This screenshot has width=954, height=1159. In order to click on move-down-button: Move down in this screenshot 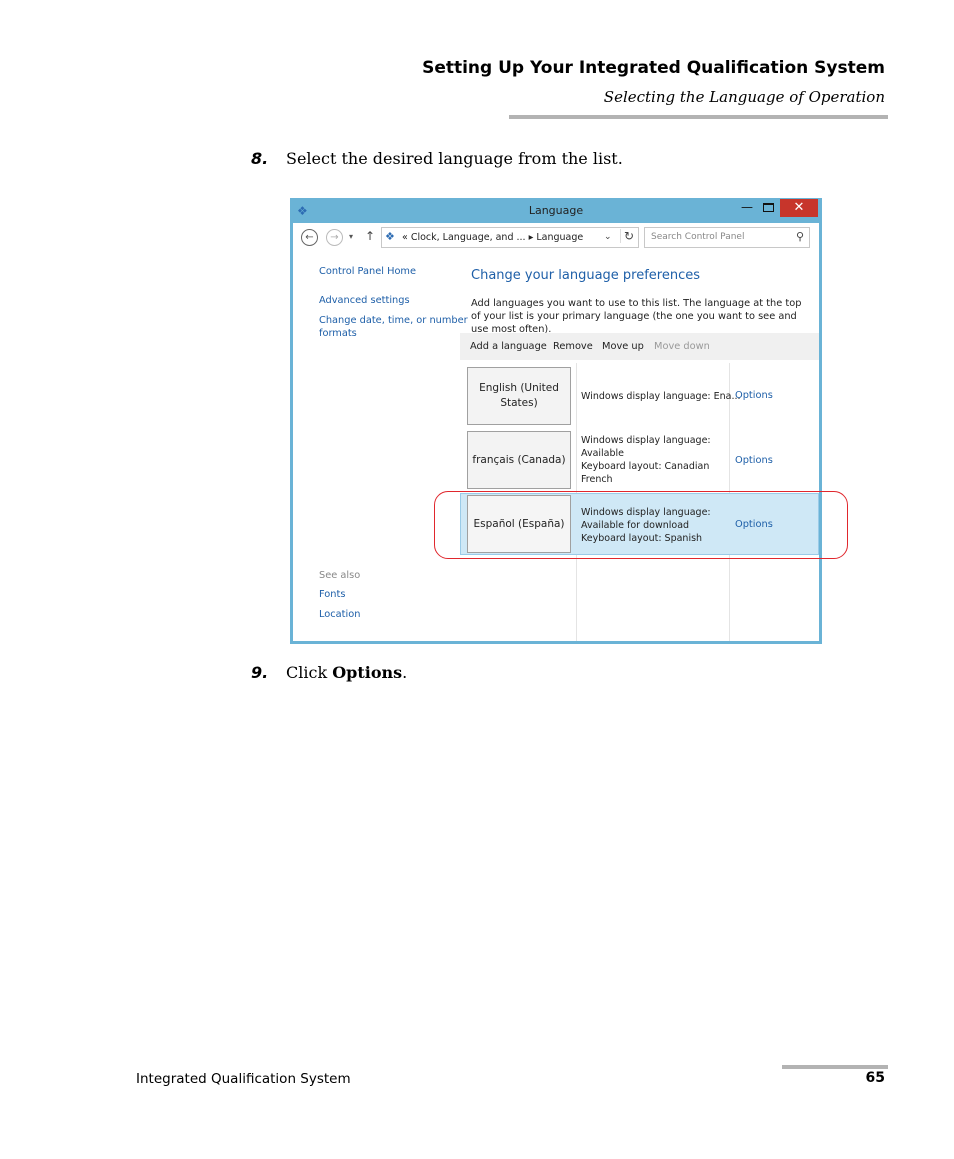, I will do `click(682, 346)`.